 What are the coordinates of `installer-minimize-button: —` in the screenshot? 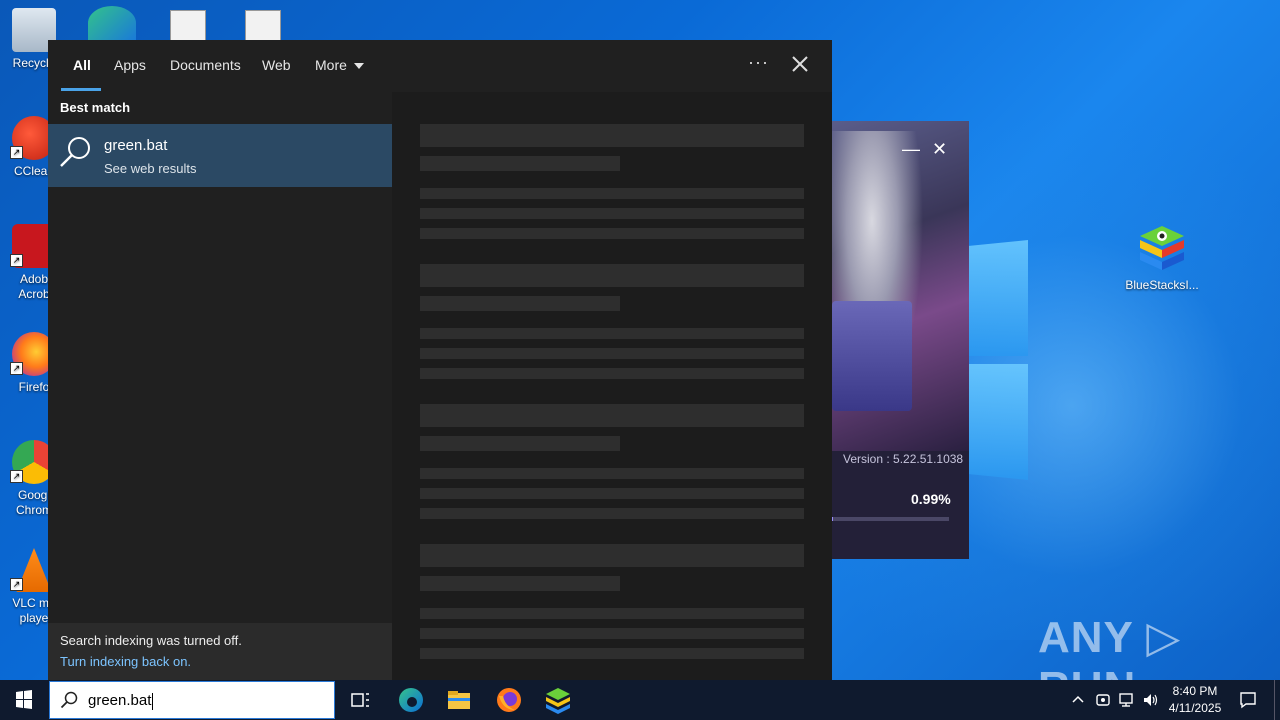 It's located at (911, 149).